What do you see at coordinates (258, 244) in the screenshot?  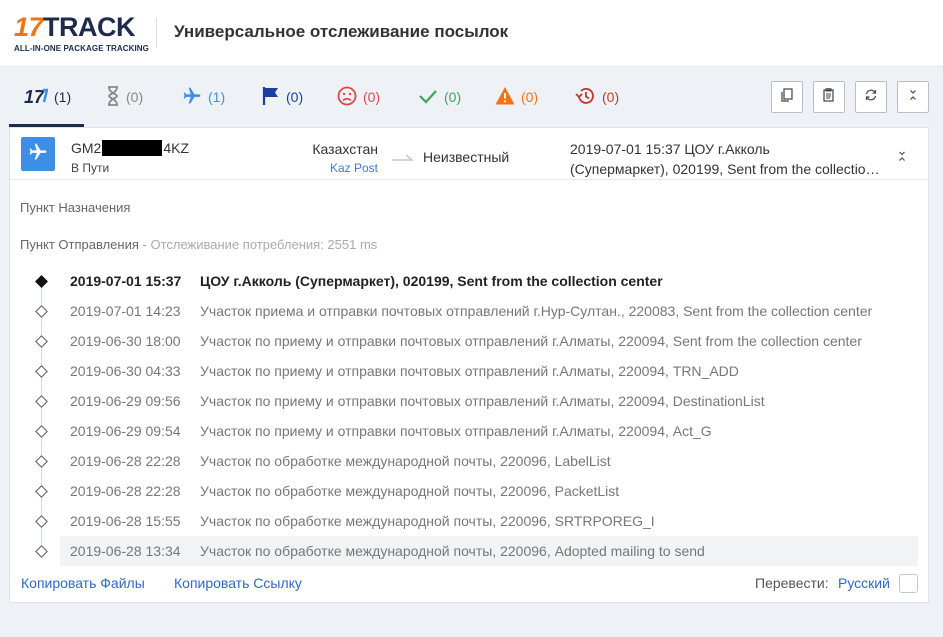 I see `tracking-time-note: - Отслеживание потребления: 2551 ms` at bounding box center [258, 244].